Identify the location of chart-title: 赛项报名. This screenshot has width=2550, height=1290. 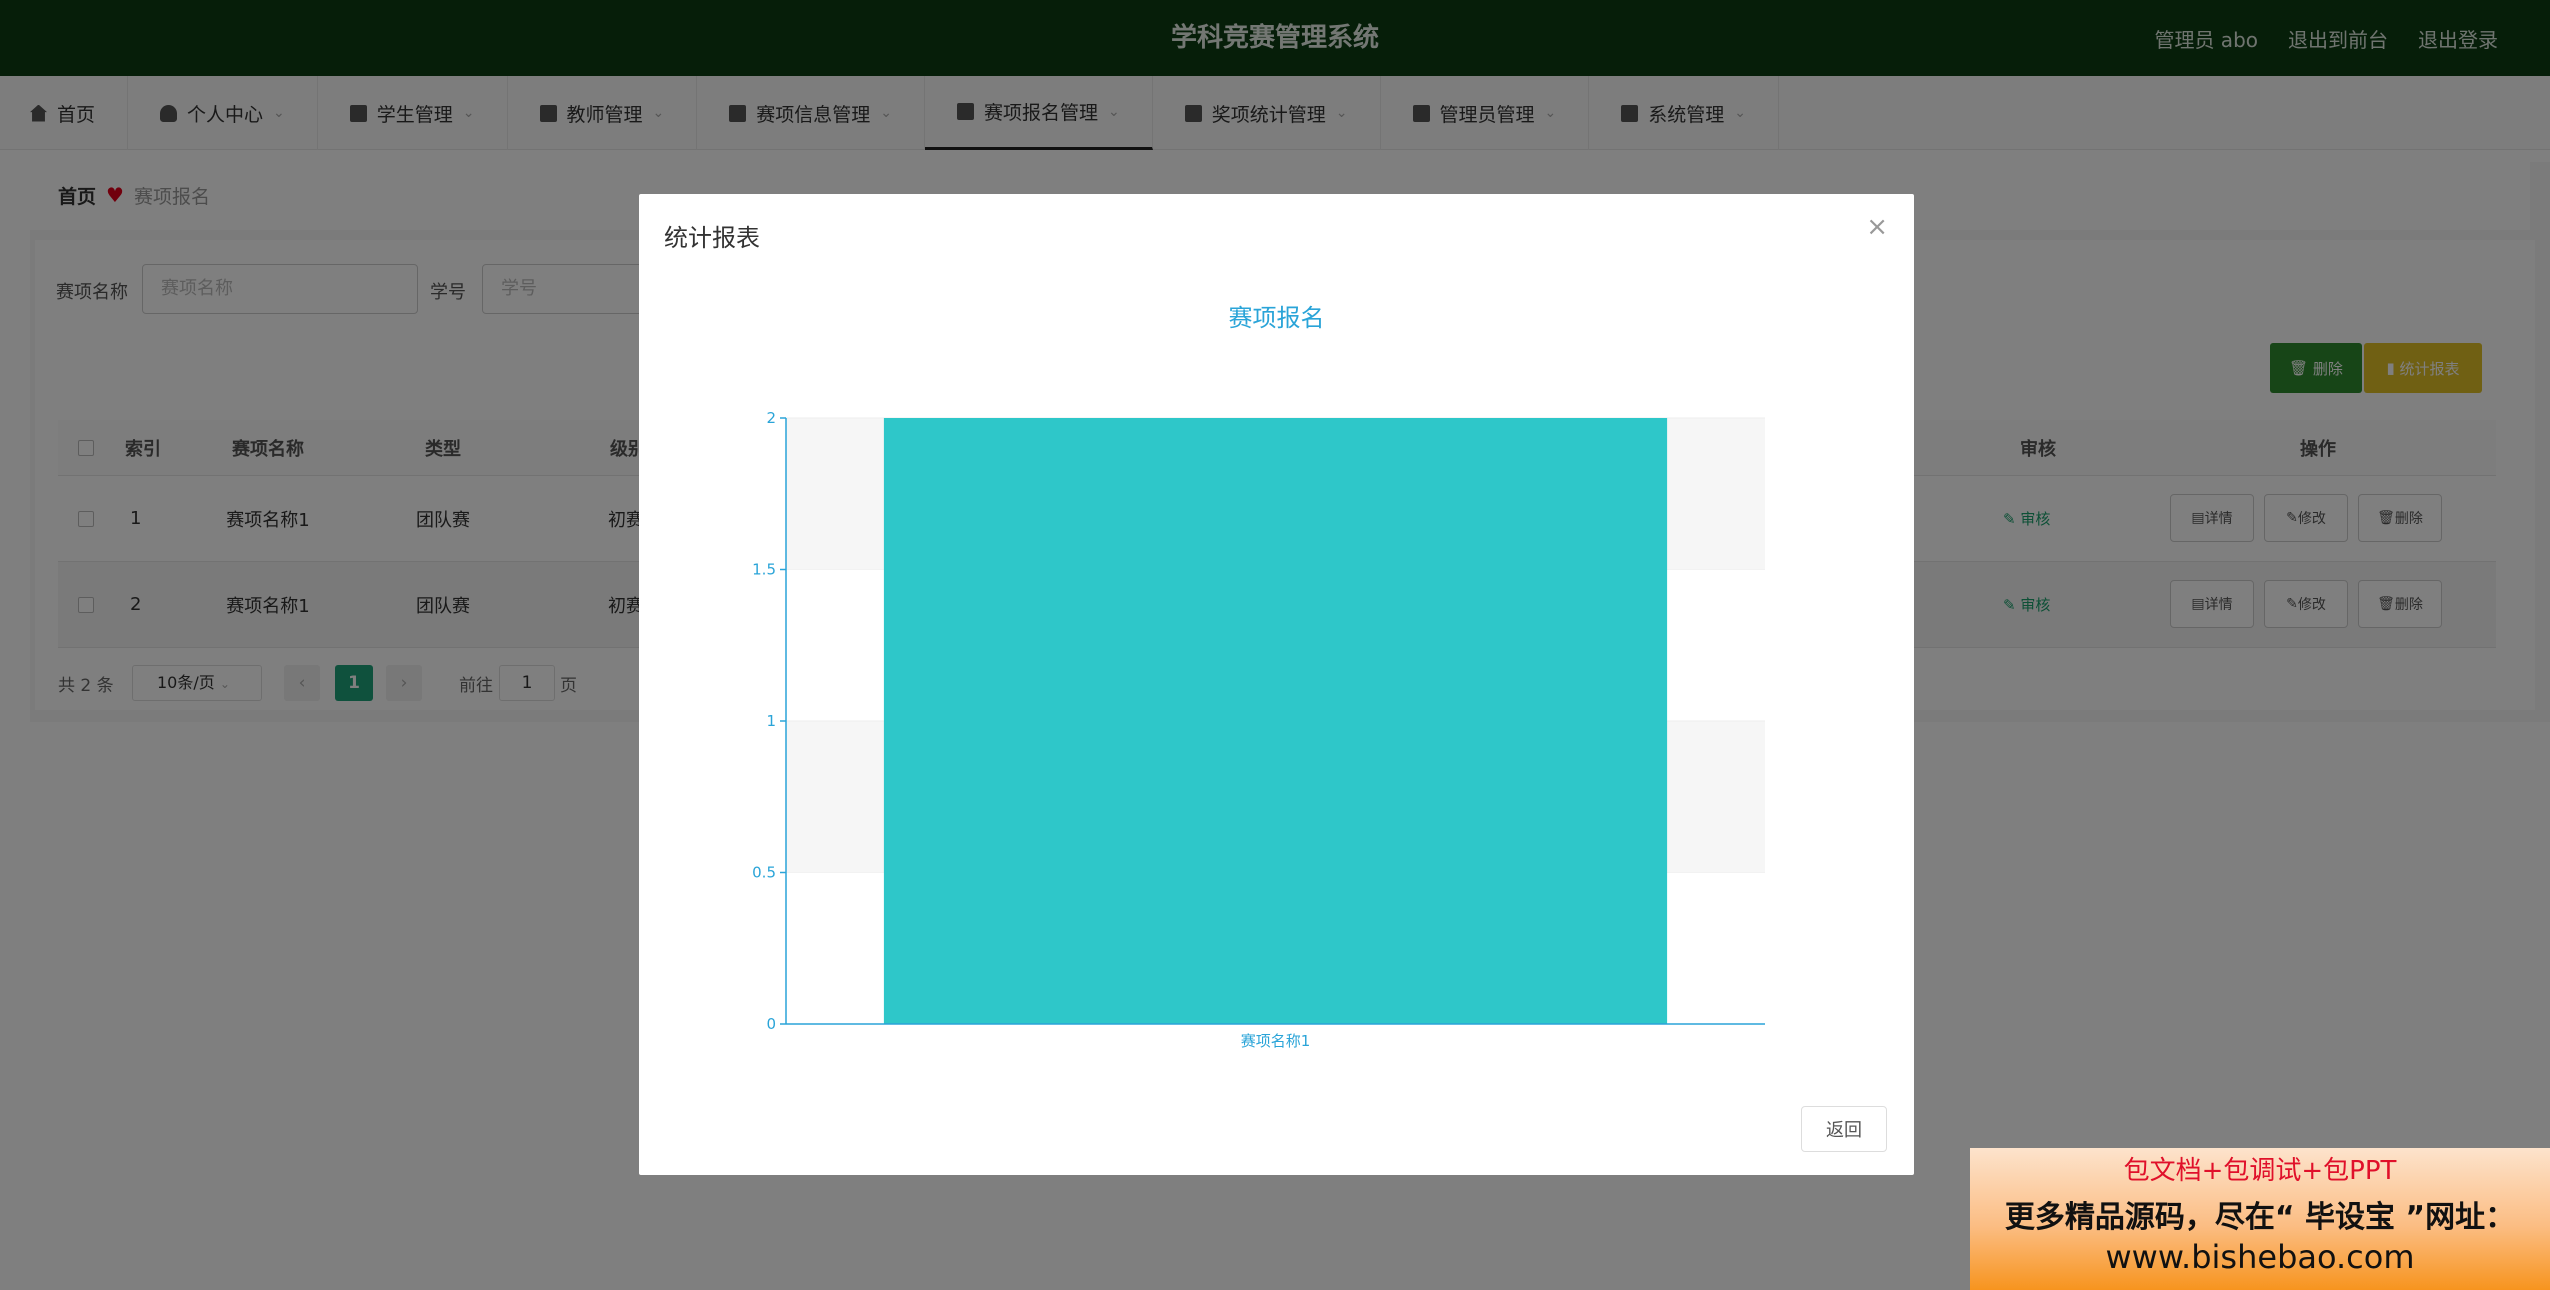
(1276, 318).